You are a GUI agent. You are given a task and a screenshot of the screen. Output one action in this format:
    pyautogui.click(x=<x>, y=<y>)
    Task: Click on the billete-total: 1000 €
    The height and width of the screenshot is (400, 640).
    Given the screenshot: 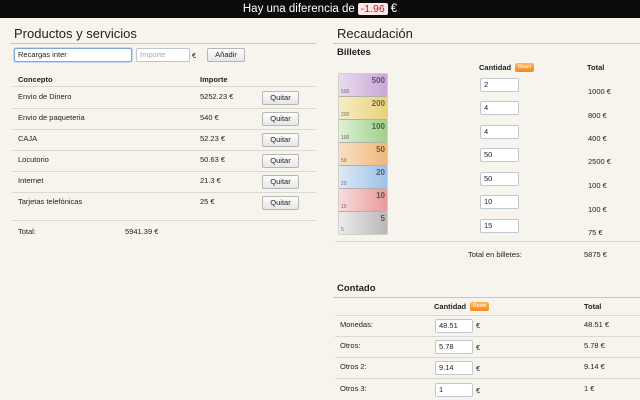 What is the action you would take?
    pyautogui.click(x=599, y=91)
    